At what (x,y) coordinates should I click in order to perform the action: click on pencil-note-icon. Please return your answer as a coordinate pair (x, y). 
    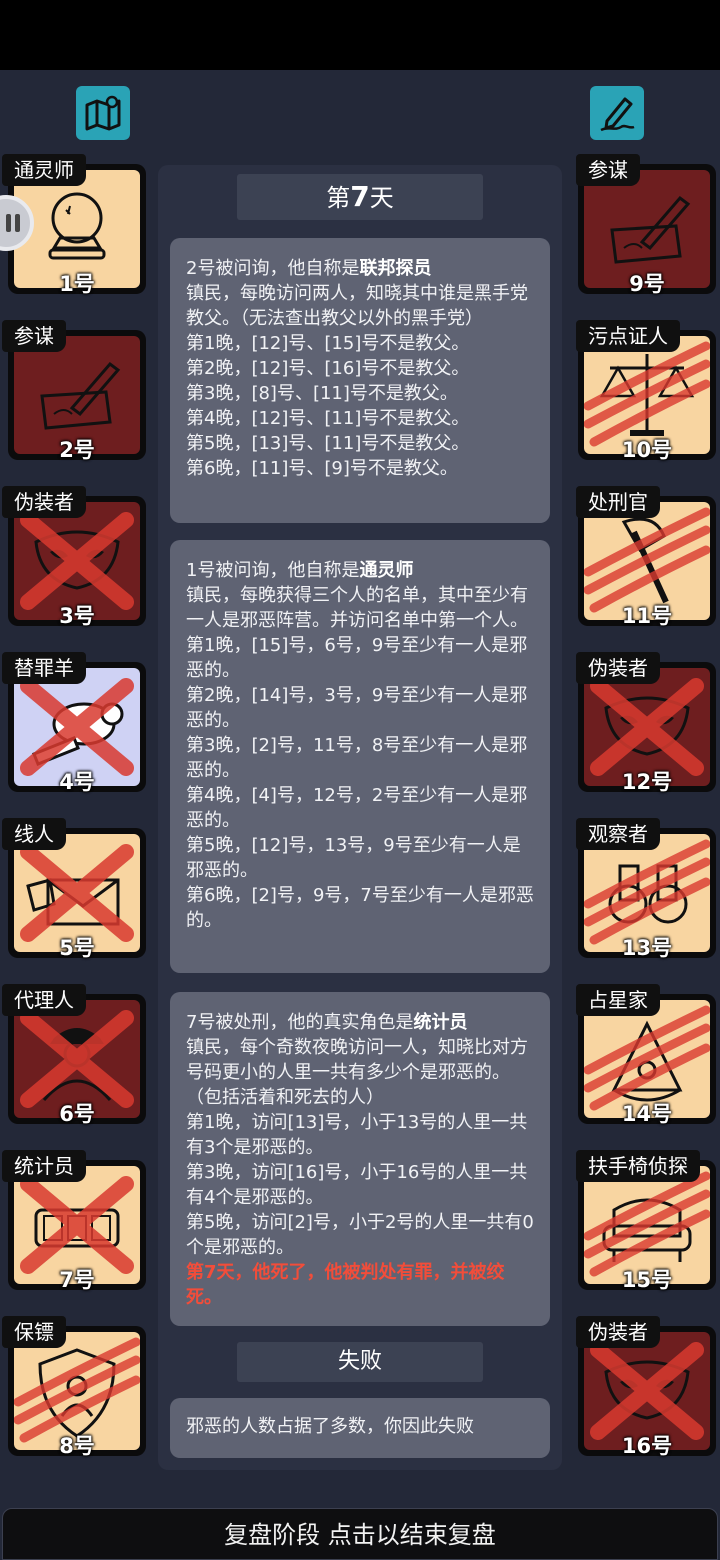
    Looking at the image, I should click on (617, 114).